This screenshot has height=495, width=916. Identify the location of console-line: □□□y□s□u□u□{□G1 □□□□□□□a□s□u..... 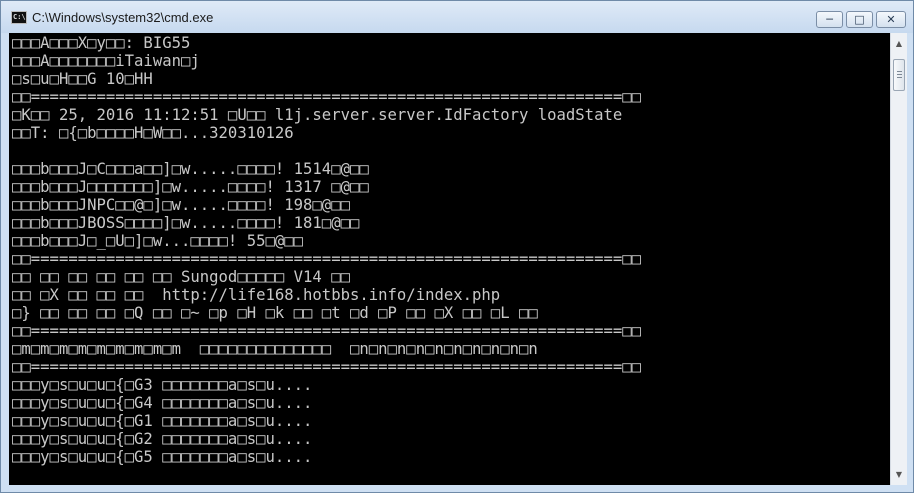
(162, 421).